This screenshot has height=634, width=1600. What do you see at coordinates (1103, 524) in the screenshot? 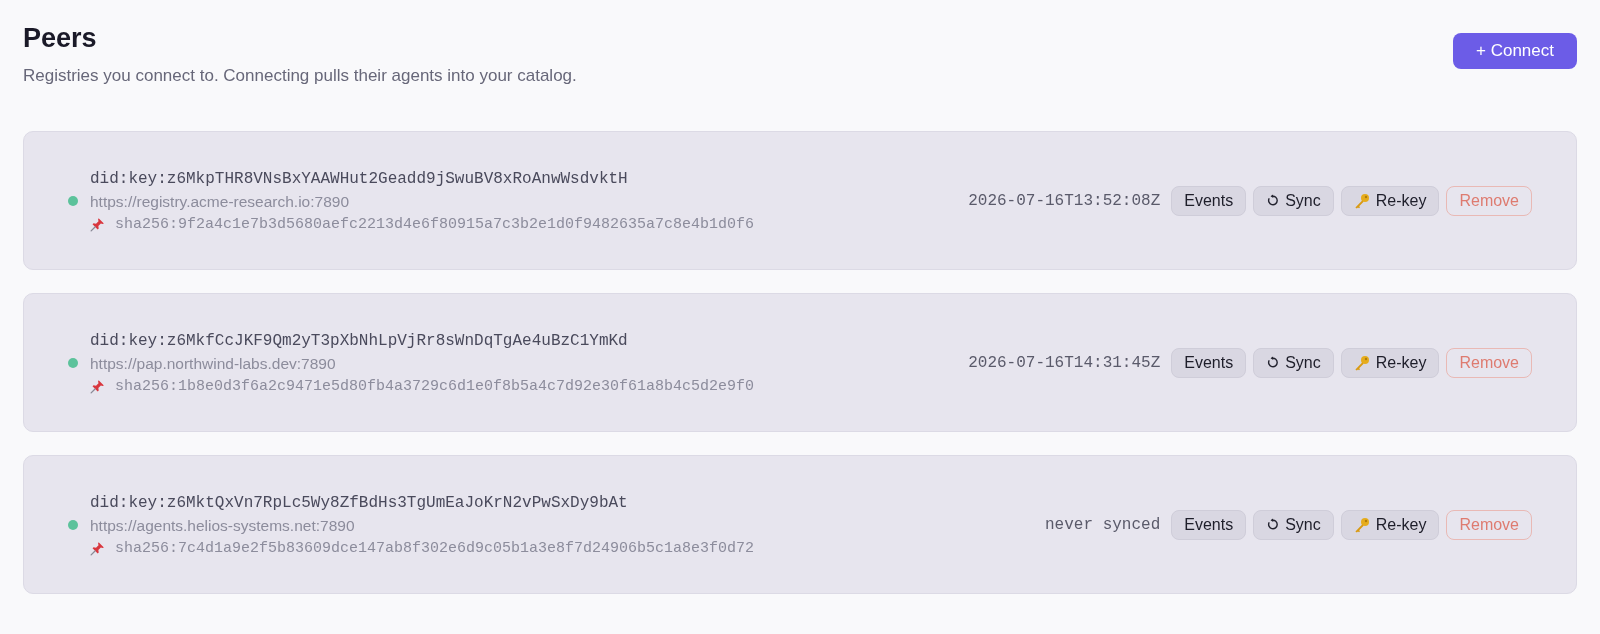
I see `last-sync-time: never synced` at bounding box center [1103, 524].